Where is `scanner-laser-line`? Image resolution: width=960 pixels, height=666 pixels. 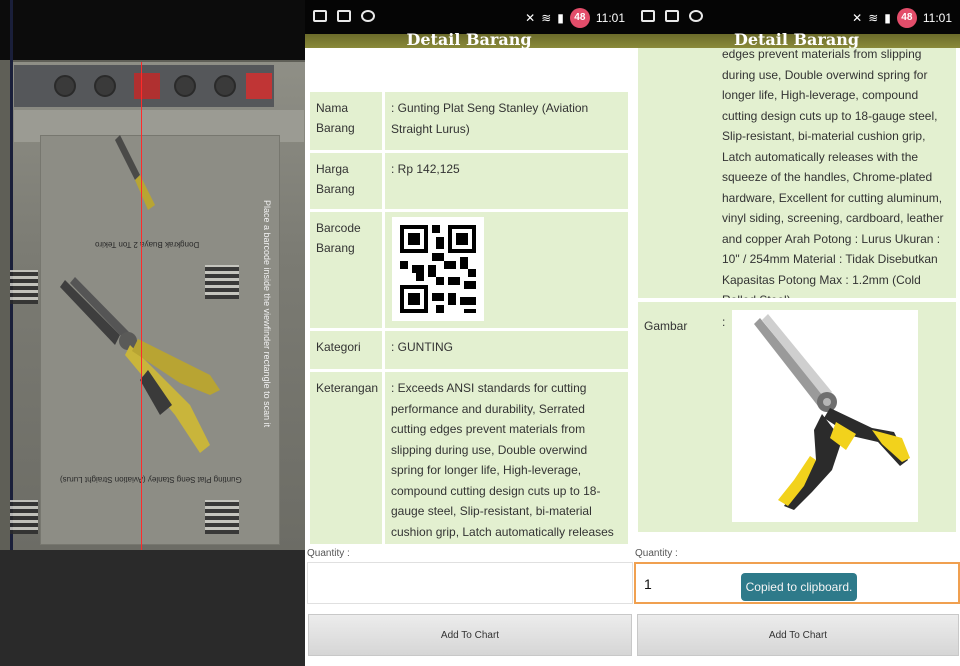
scanner-laser-line is located at coordinates (141, 306).